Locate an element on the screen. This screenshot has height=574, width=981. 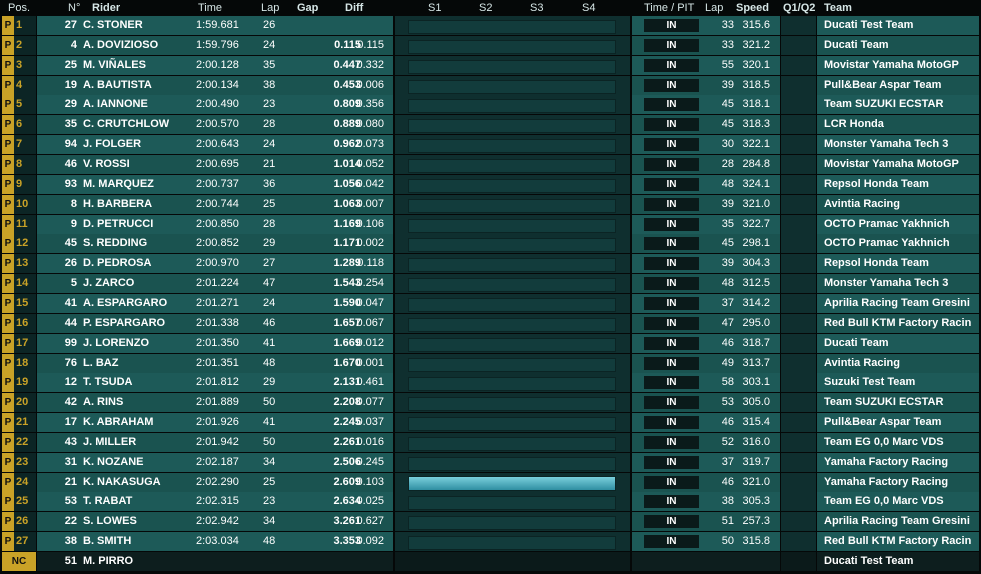
rider-number: 76 is located at coordinates (70, 362).